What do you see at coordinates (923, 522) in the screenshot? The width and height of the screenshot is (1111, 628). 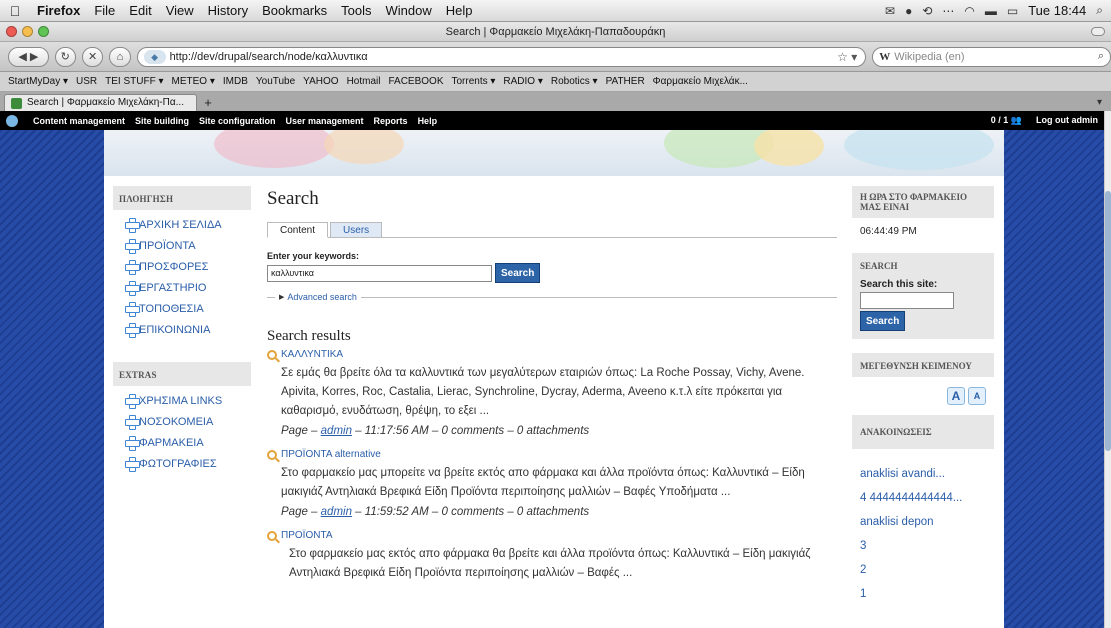 I see `announcement-link: anaklisi depon` at bounding box center [923, 522].